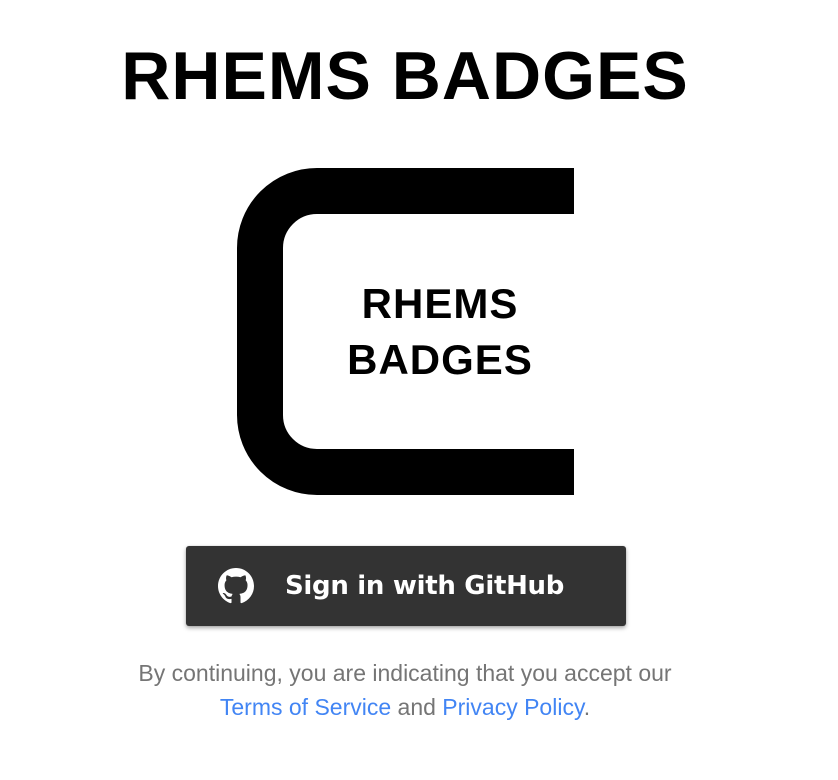 Image resolution: width=838 pixels, height=780 pixels. Describe the element at coordinates (236, 586) in the screenshot. I see `github-icon` at that location.